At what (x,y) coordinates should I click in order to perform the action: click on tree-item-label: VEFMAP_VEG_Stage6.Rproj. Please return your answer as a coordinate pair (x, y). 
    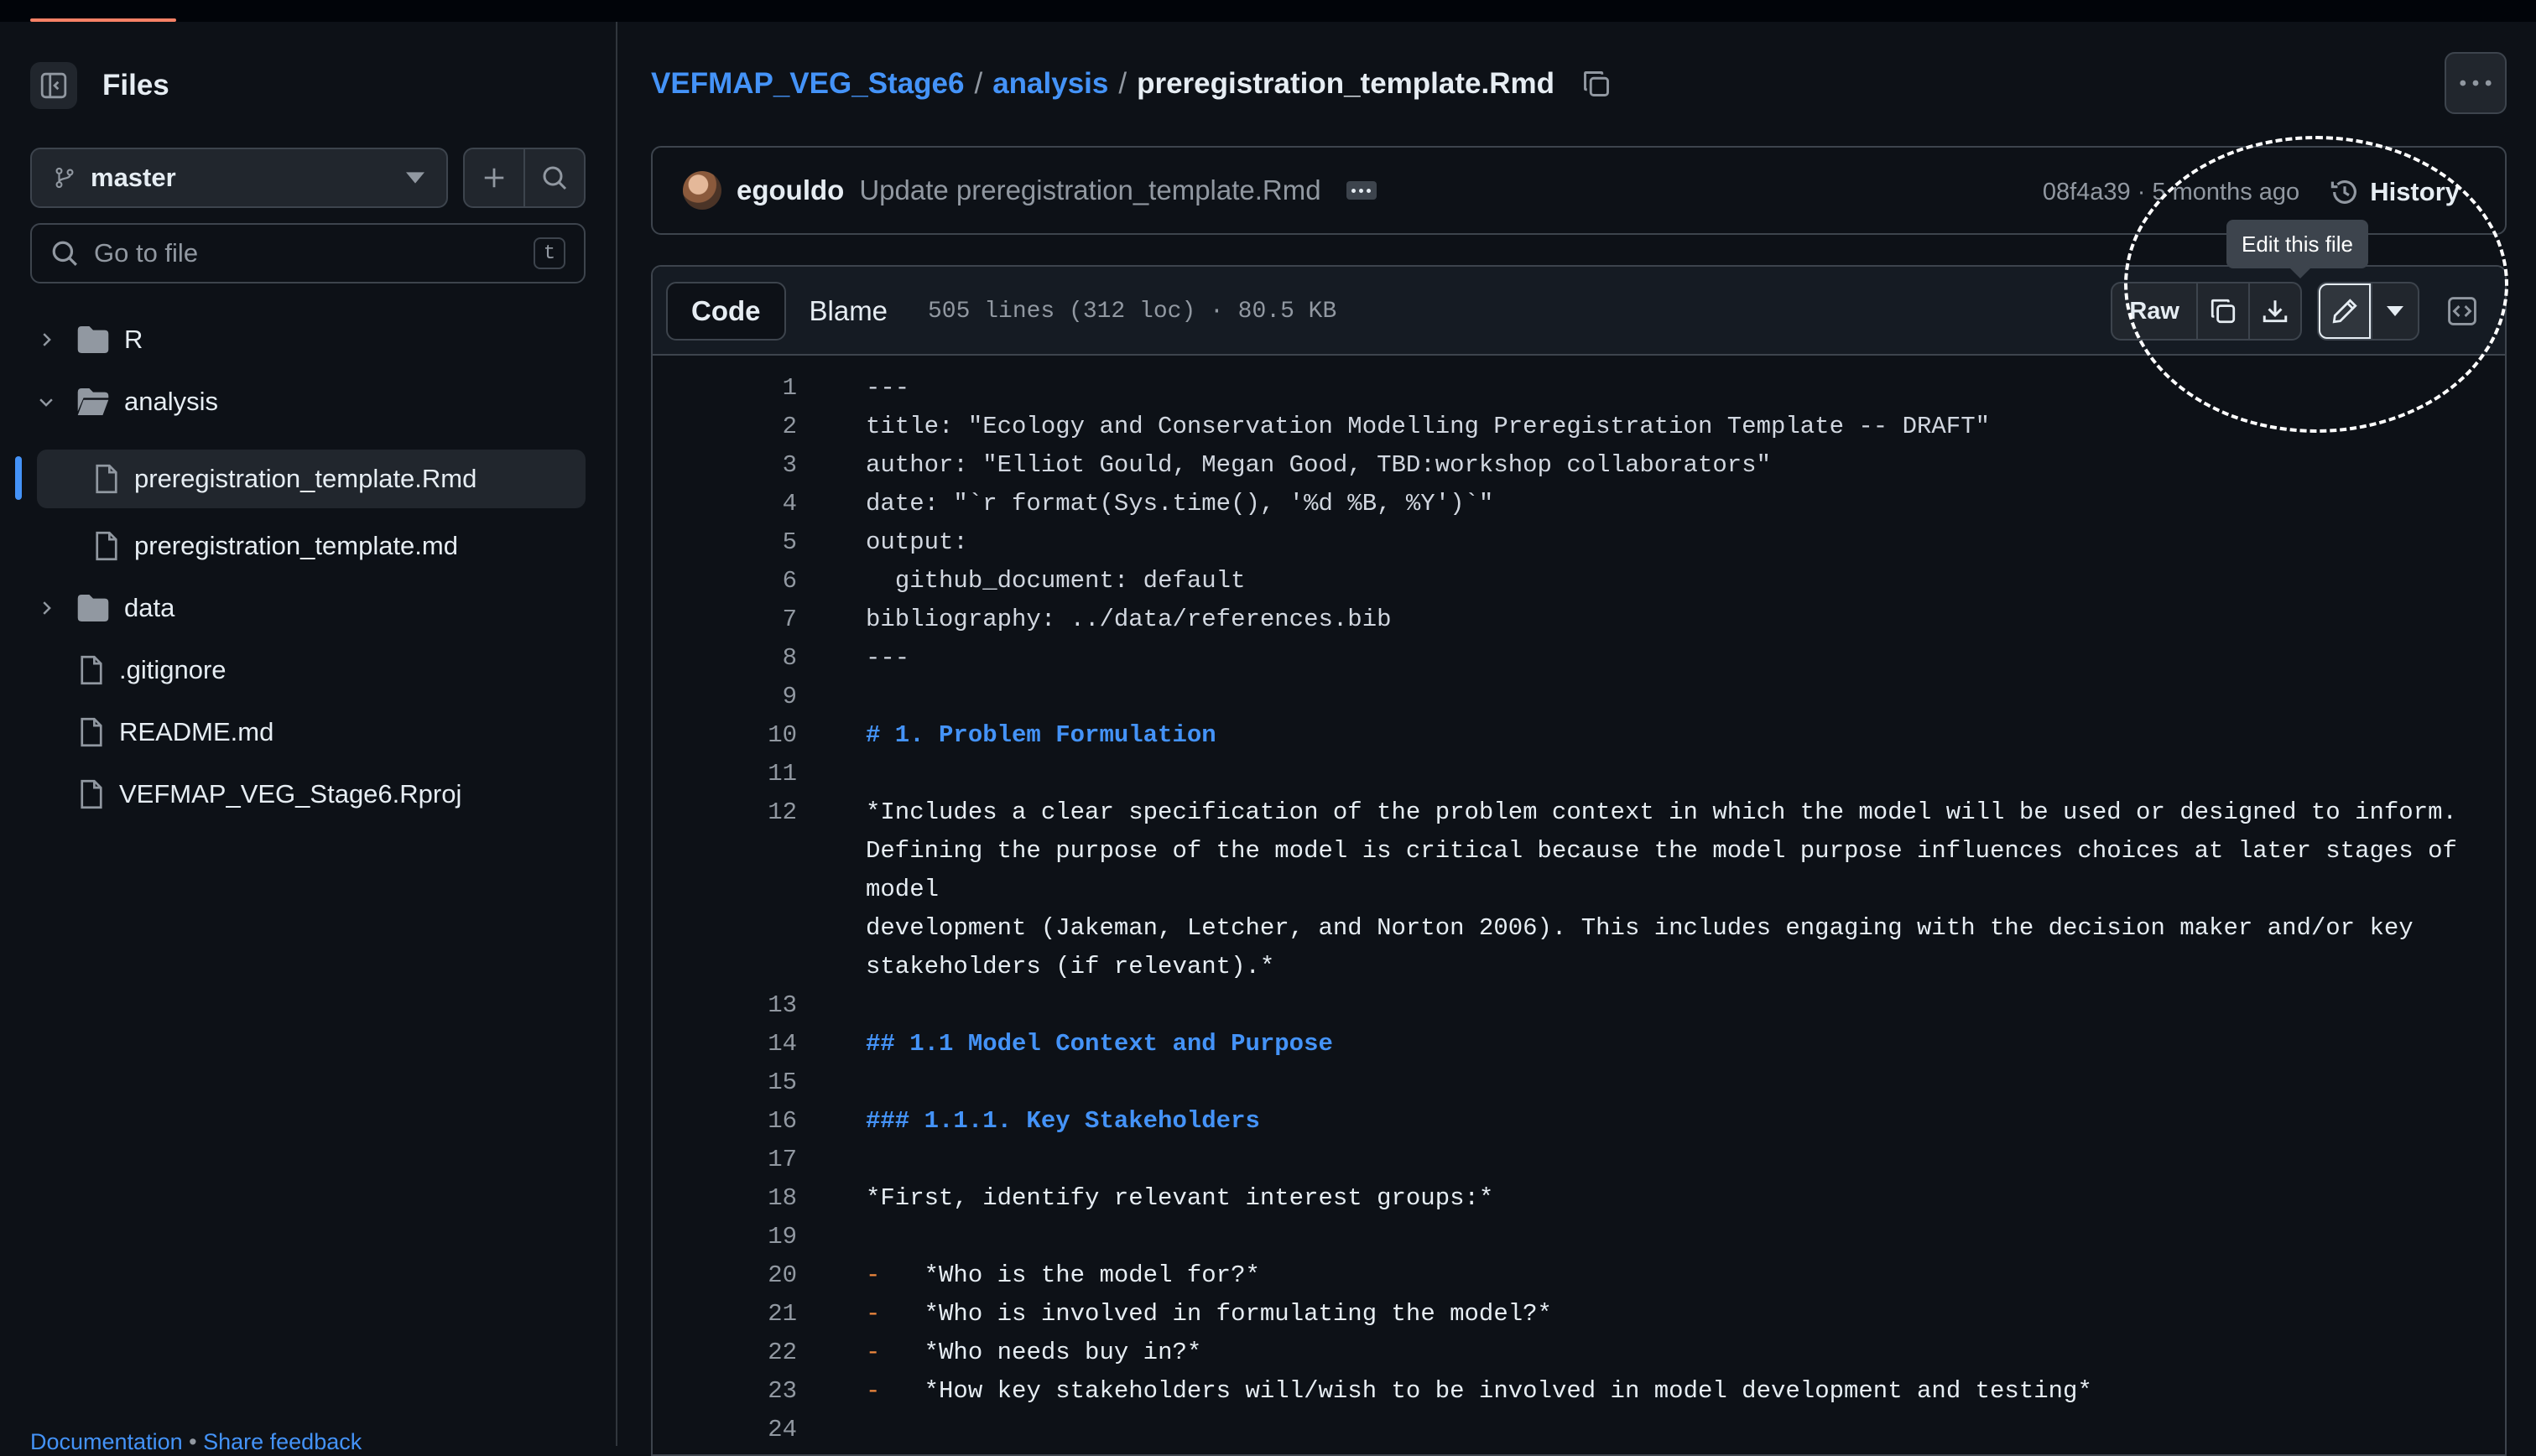
    Looking at the image, I should click on (290, 794).